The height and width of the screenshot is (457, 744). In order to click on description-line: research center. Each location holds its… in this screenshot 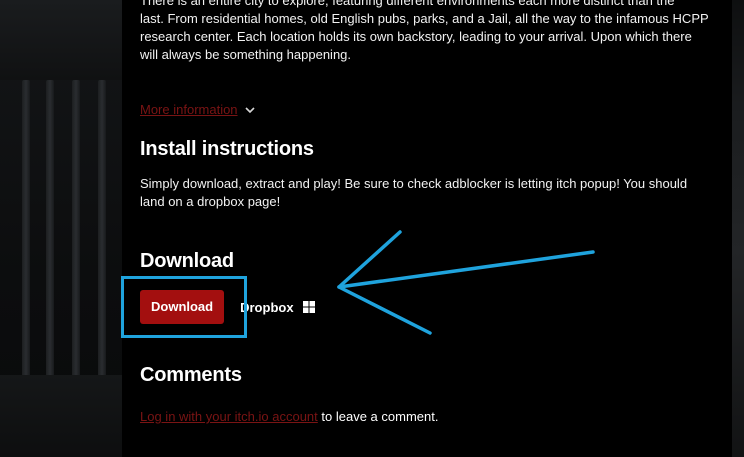, I will do `click(416, 36)`.